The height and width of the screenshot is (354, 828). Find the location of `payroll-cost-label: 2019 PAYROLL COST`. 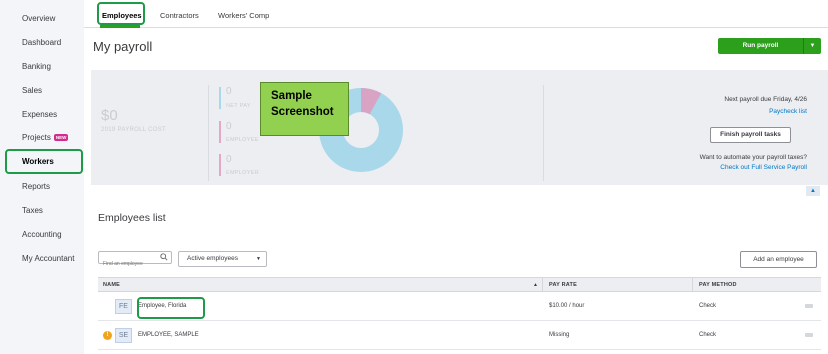

payroll-cost-label: 2019 PAYROLL COST is located at coordinates (134, 130).